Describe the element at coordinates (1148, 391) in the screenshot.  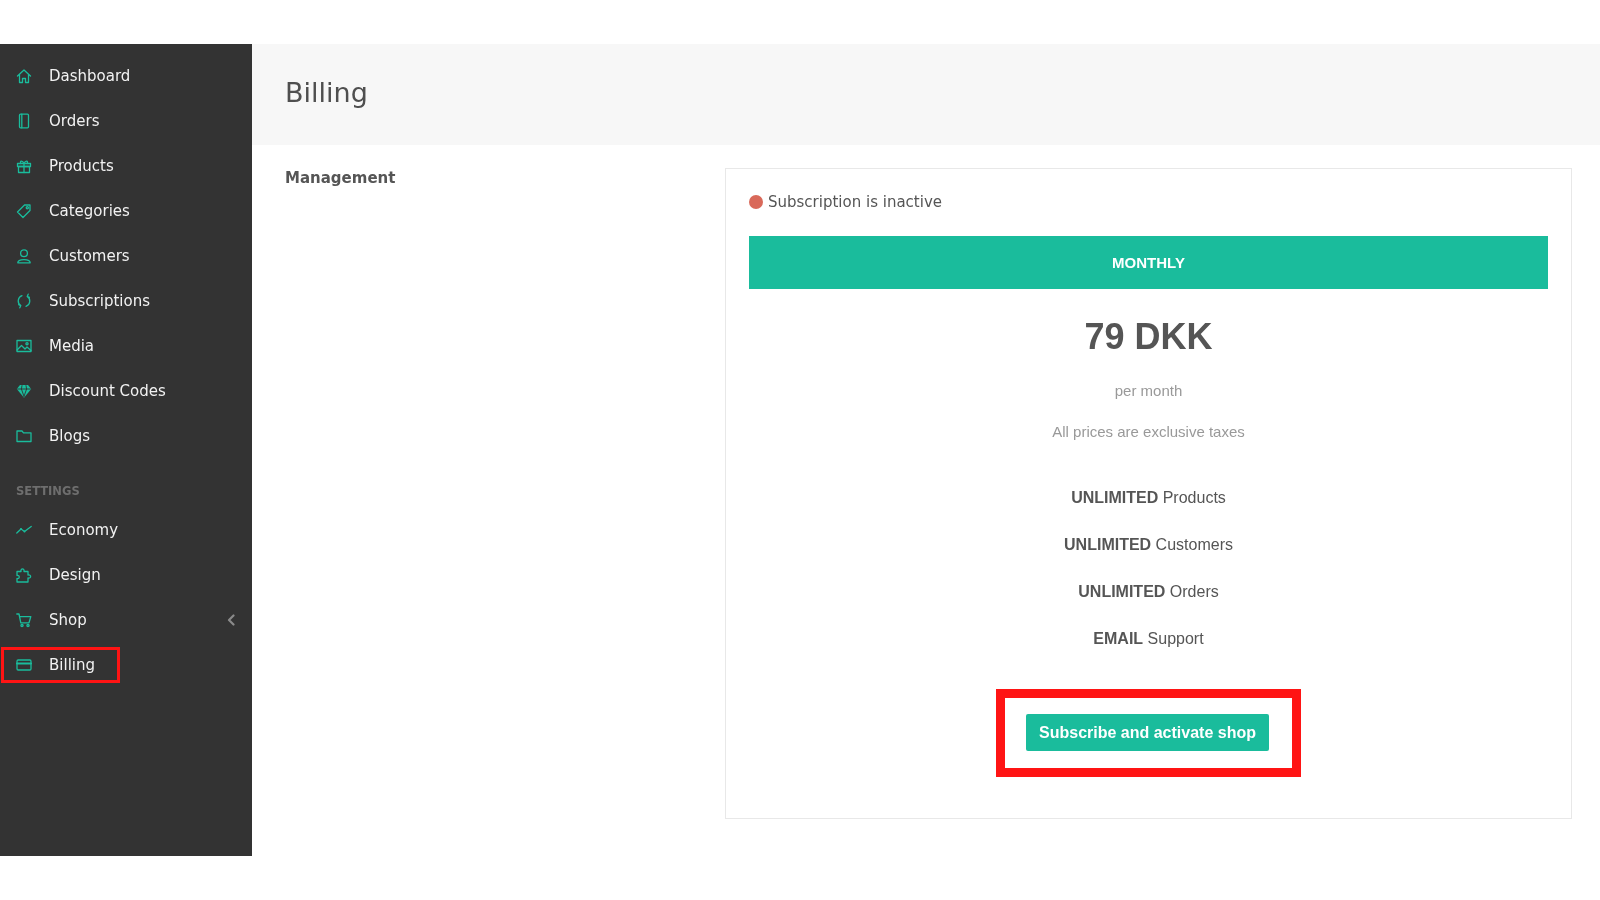
I see `period-text: per month` at that location.